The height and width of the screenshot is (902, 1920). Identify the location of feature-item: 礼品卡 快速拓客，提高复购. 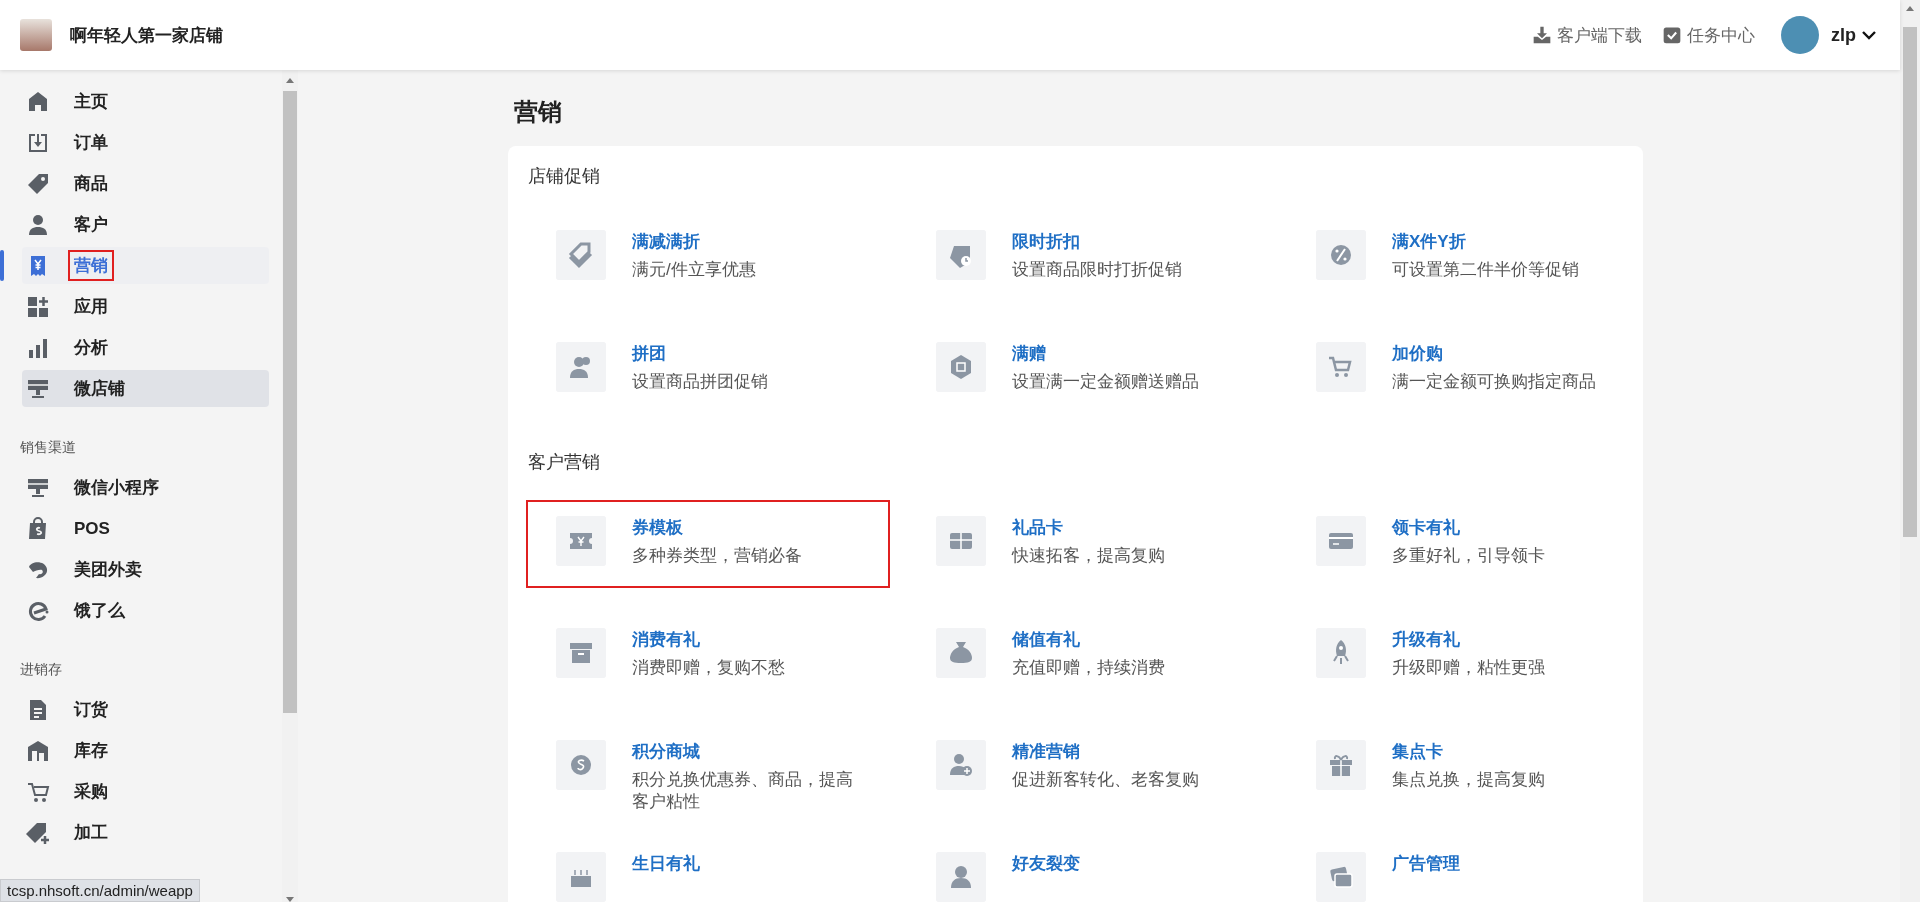
(1088, 544).